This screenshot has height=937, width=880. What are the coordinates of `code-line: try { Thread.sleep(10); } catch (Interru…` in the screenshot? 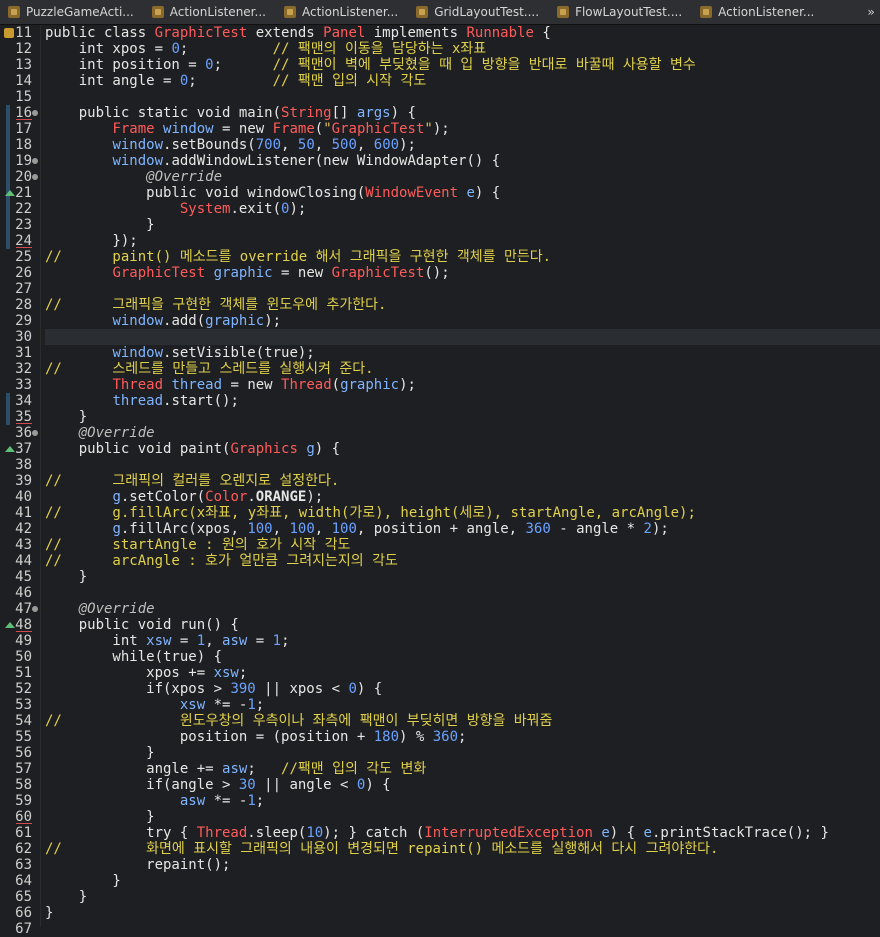 It's located at (462, 833).